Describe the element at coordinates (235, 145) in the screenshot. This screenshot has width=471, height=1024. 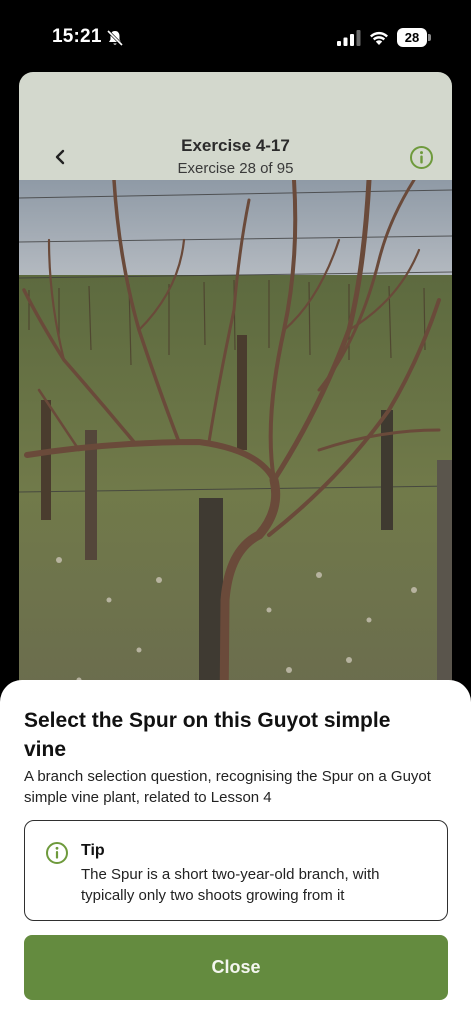
I see `exercise-title: Exercise 4-17` at that location.